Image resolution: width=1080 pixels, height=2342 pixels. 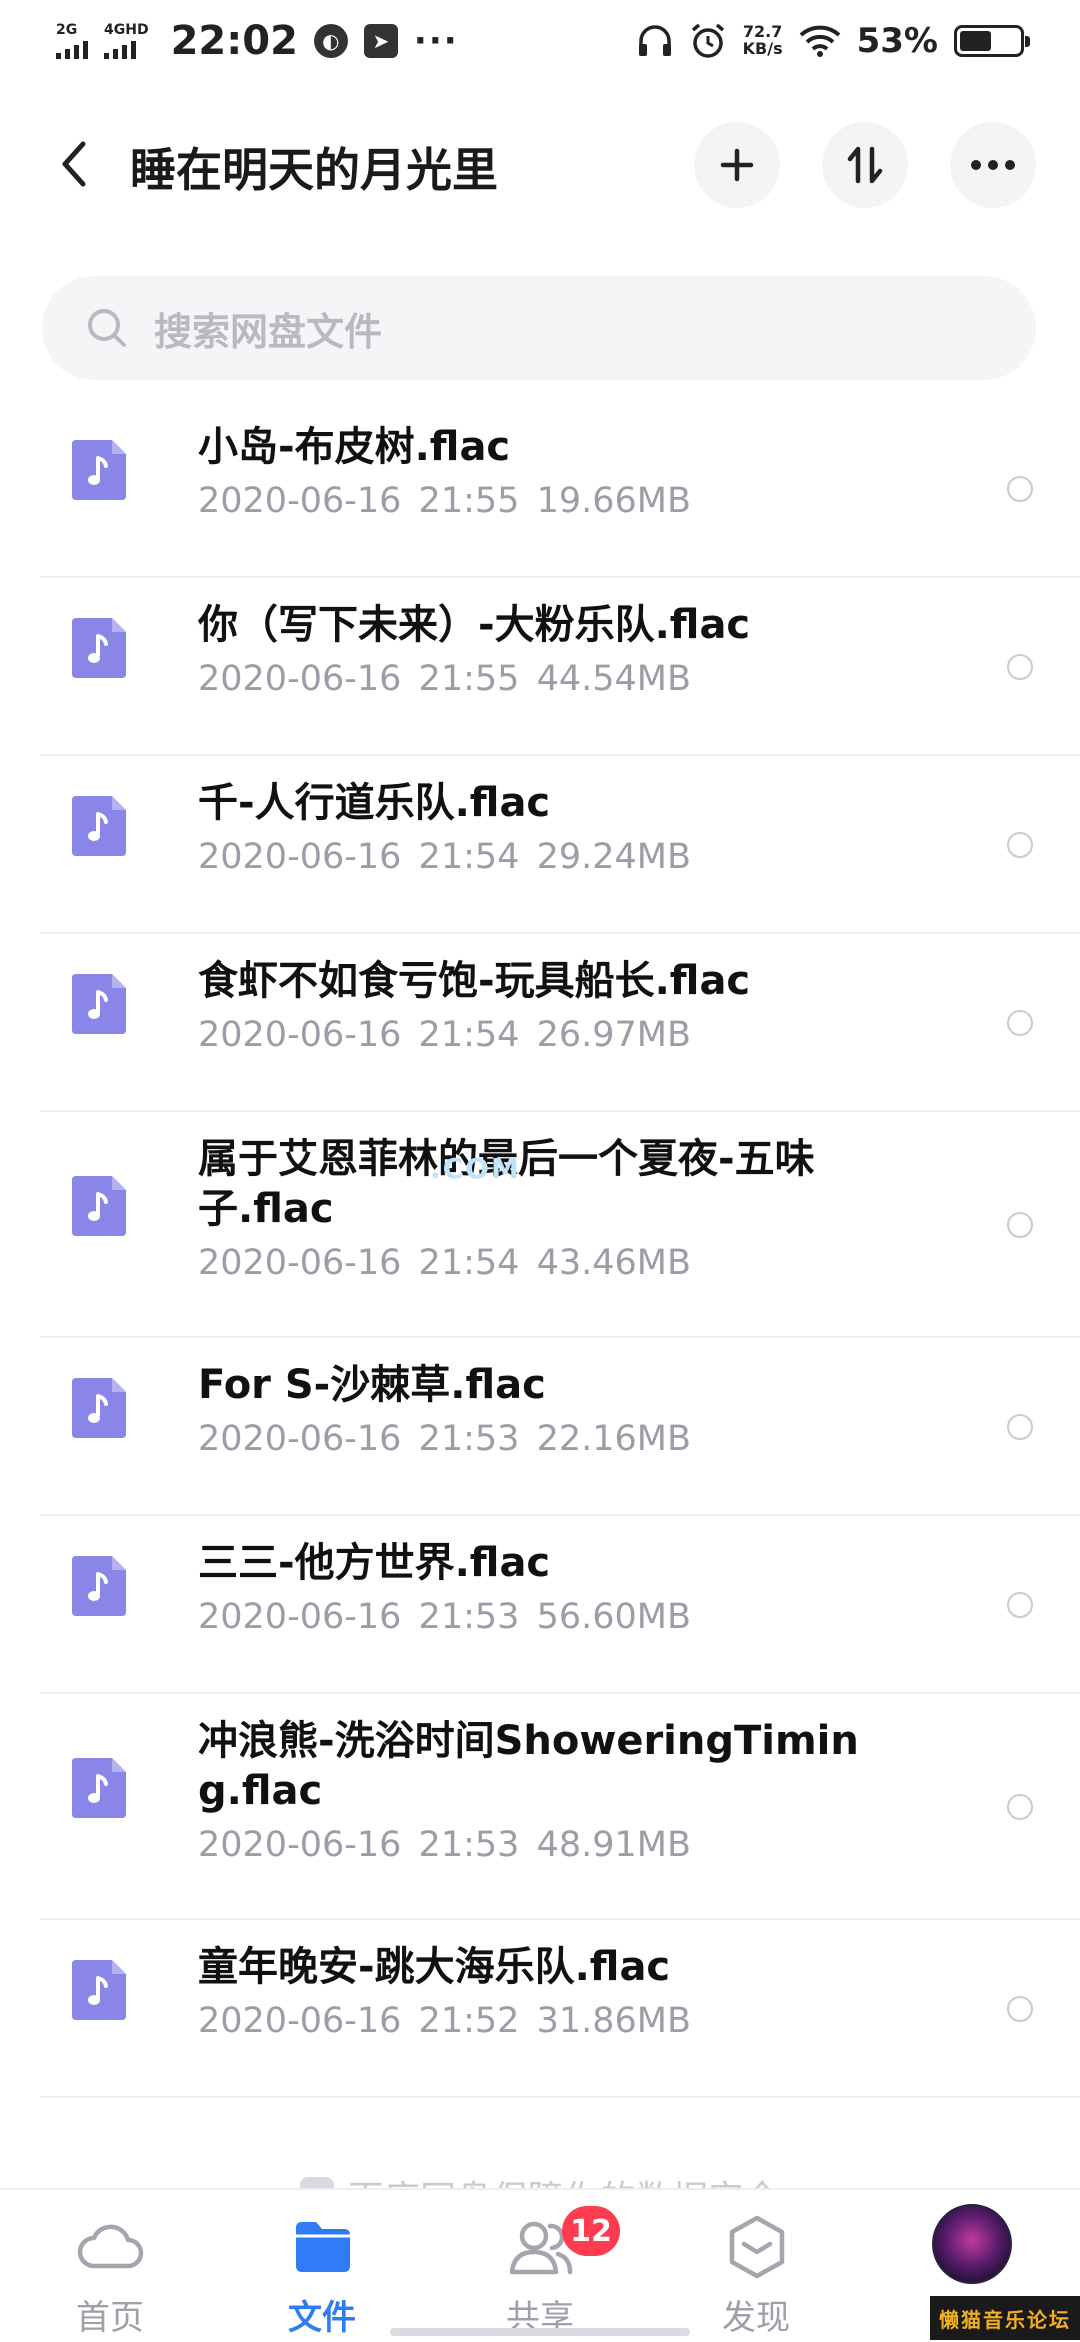 I want to click on sort-button, so click(x=865, y=165).